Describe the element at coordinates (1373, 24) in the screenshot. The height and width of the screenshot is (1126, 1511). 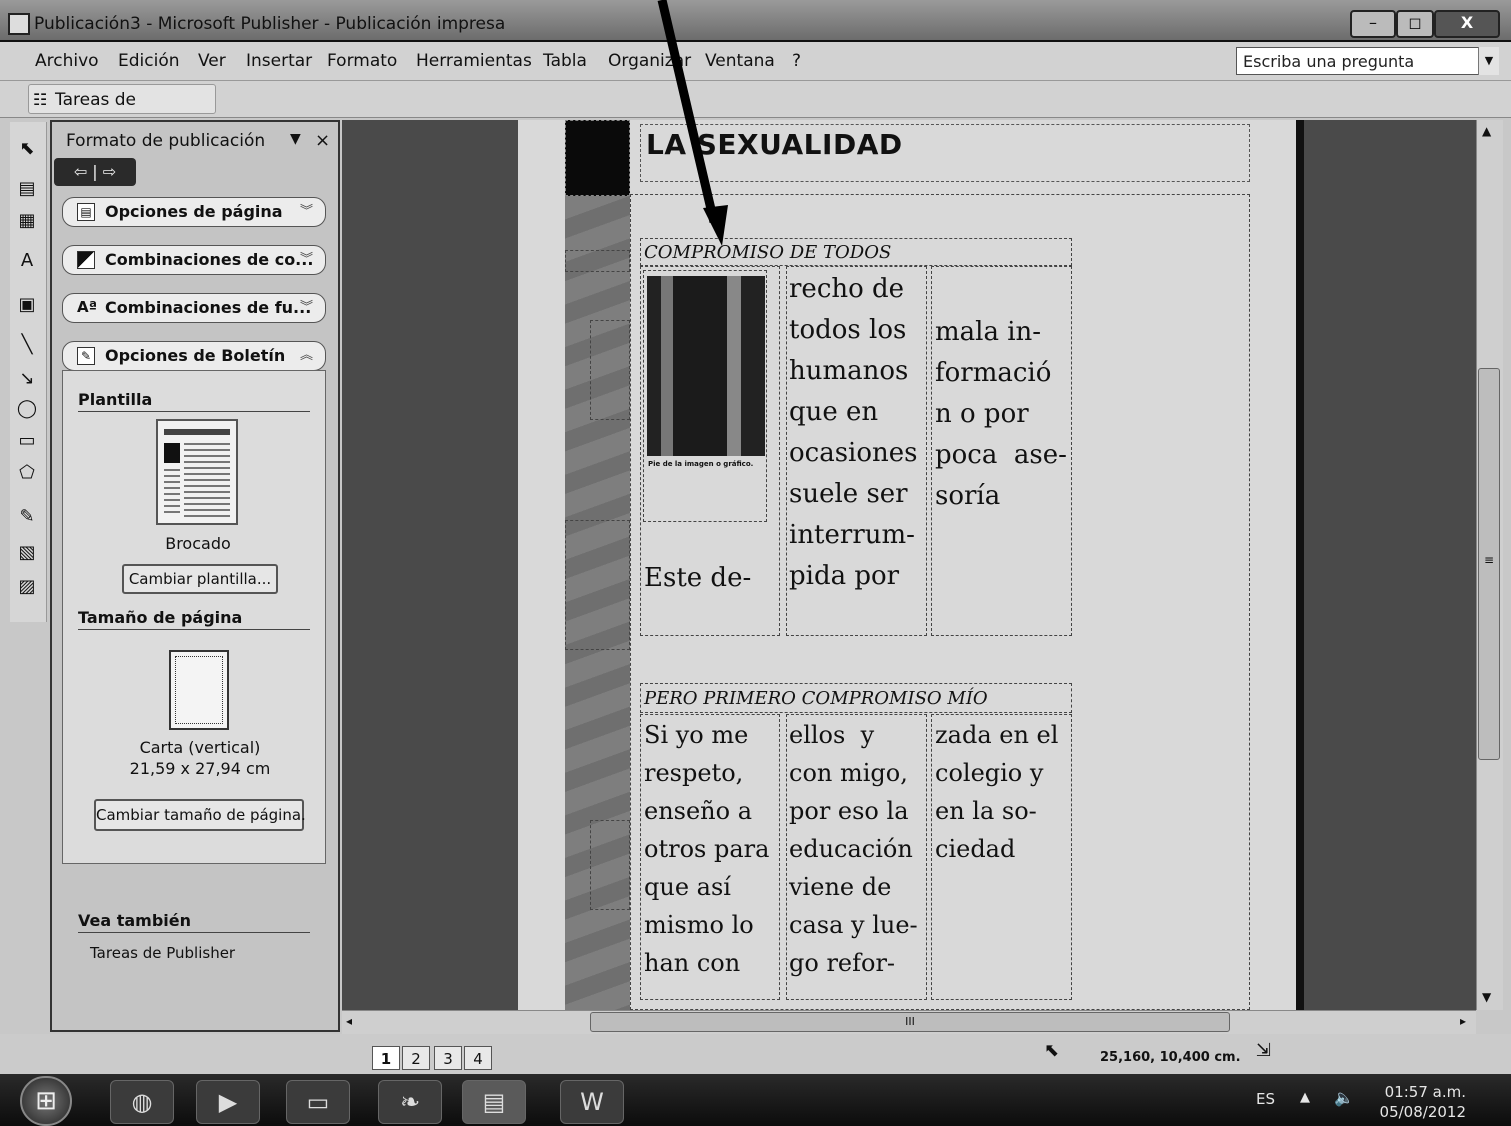
I see `minimize-button: –` at that location.